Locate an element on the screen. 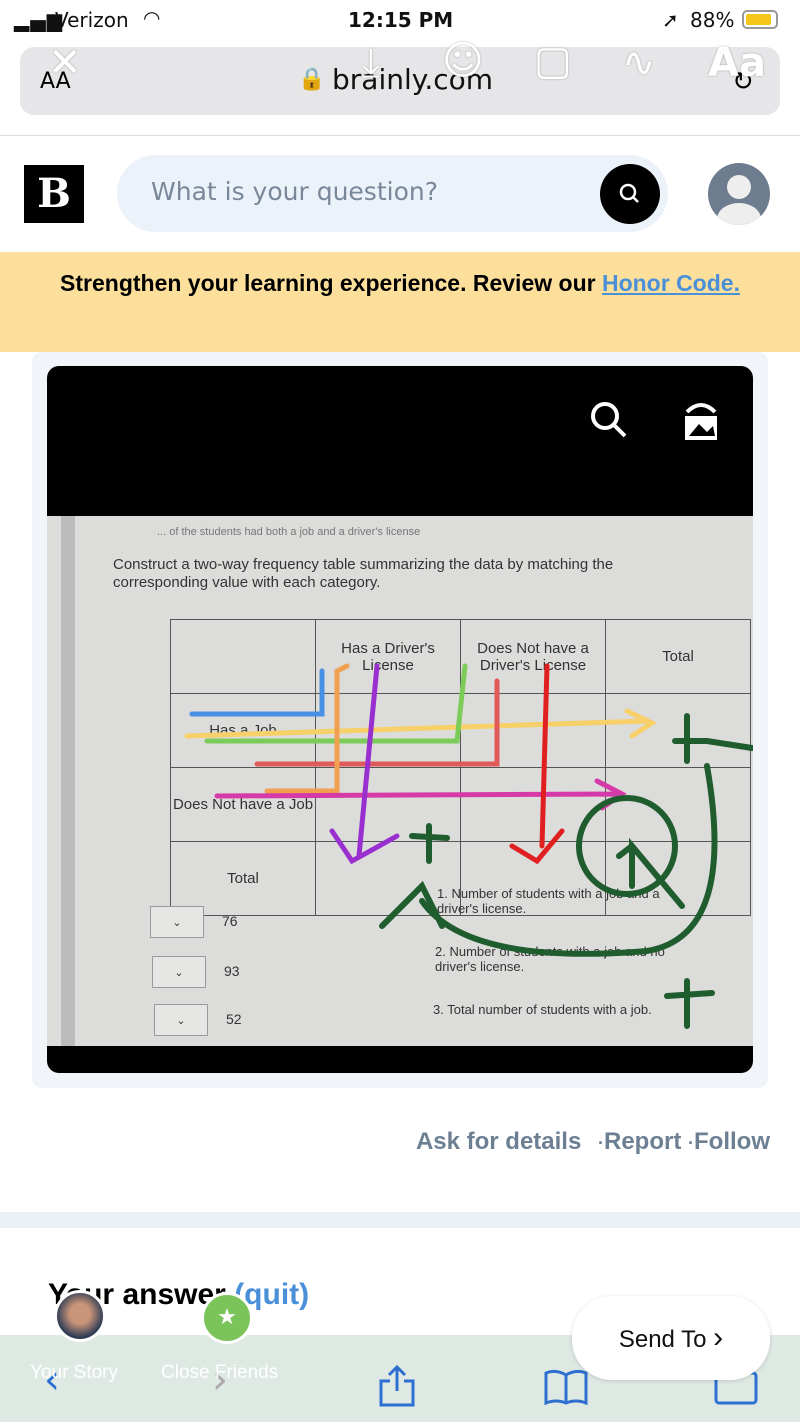 The width and height of the screenshot is (800, 1422). rotate-image-icon is located at coordinates (701, 420).